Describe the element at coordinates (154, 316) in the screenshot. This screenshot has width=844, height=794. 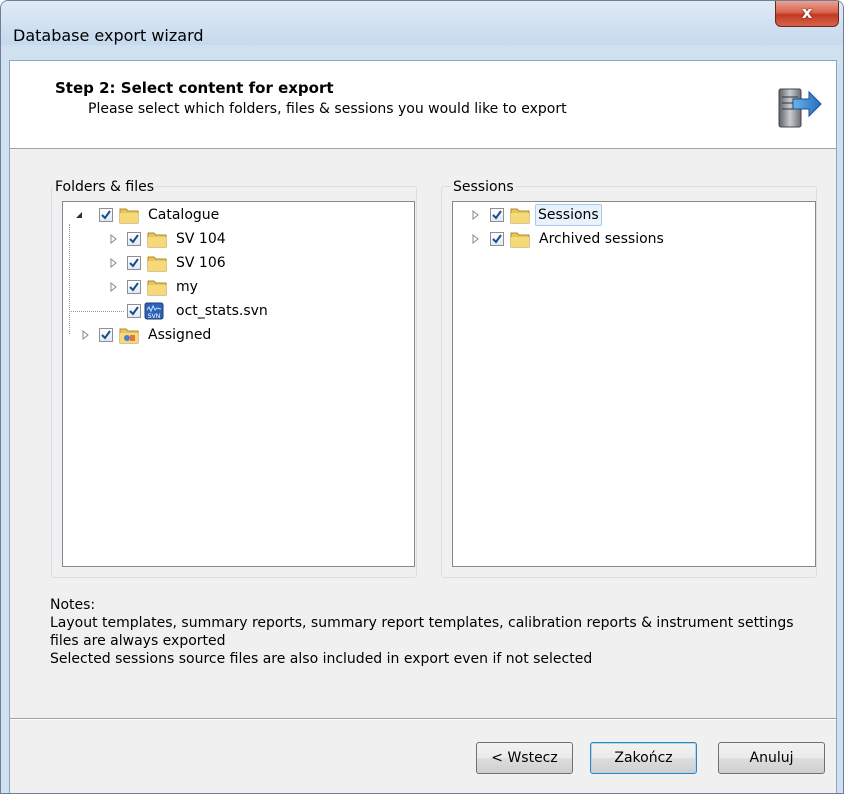
I see `svg-text: SVN` at that location.